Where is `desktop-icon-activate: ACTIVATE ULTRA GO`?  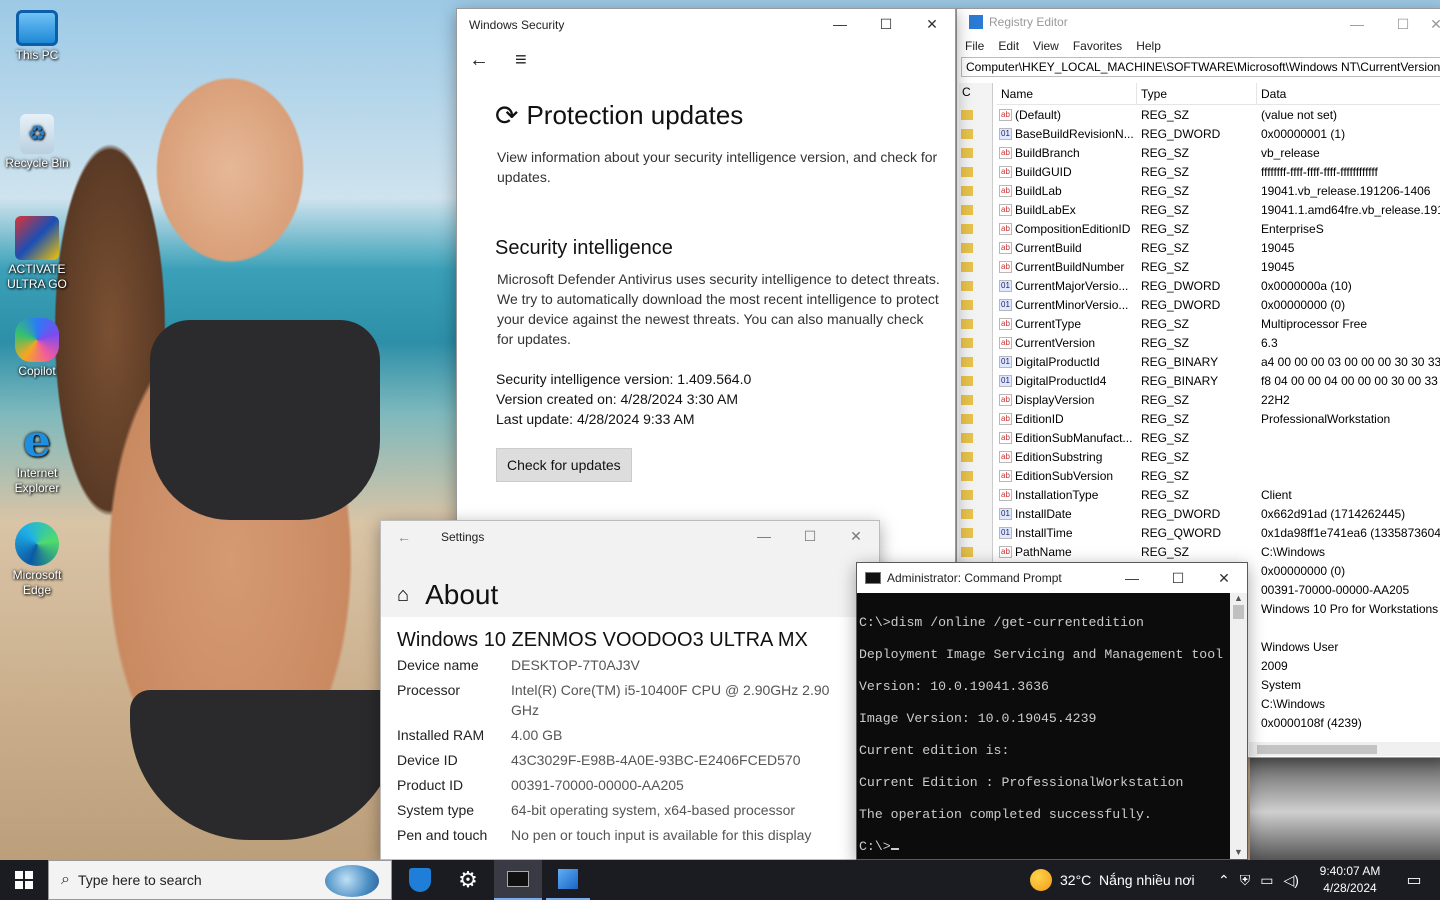 desktop-icon-activate: ACTIVATE ULTRA GO is located at coordinates (37, 254).